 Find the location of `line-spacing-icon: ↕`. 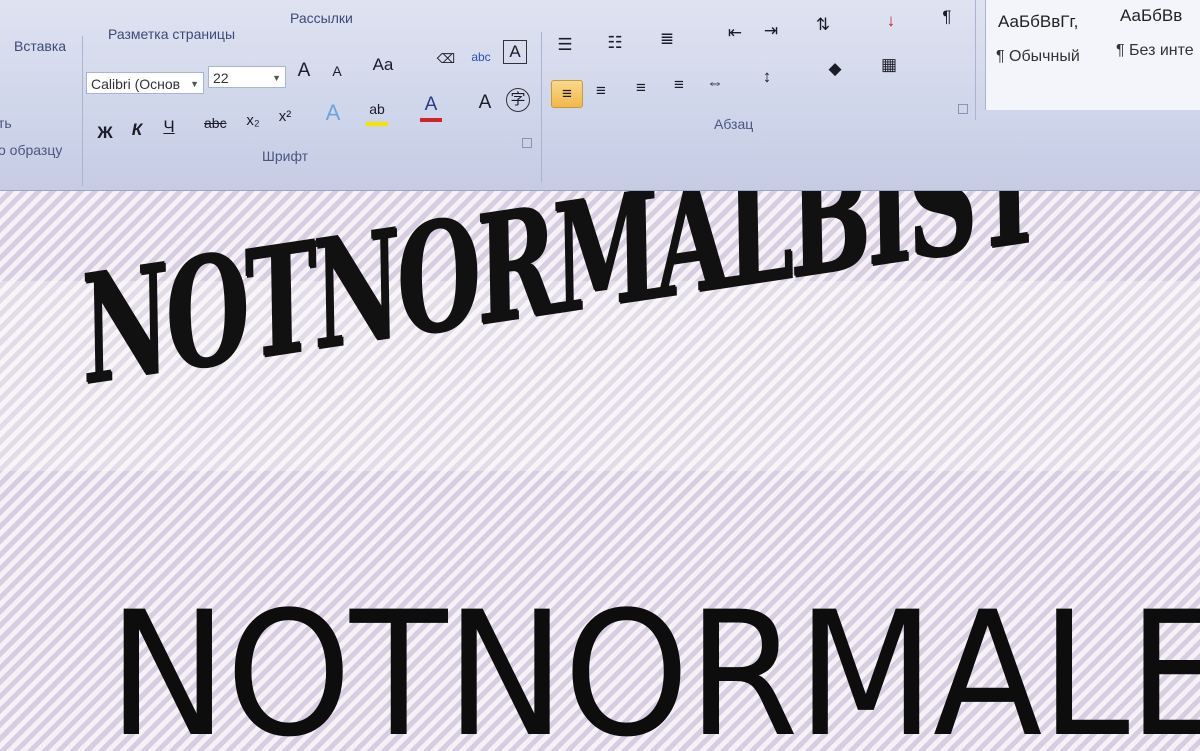

line-spacing-icon: ↕ is located at coordinates (767, 77).